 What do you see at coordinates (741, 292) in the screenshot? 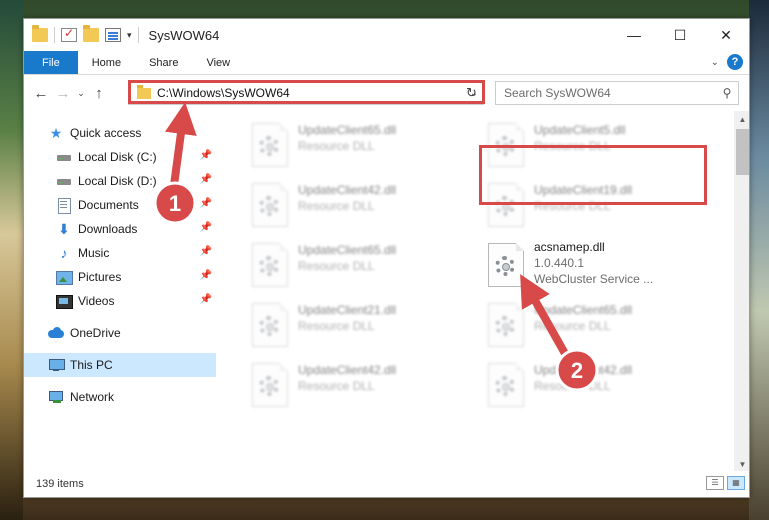
I see `vertical-scrollbar: ▲ ▼` at bounding box center [741, 292].